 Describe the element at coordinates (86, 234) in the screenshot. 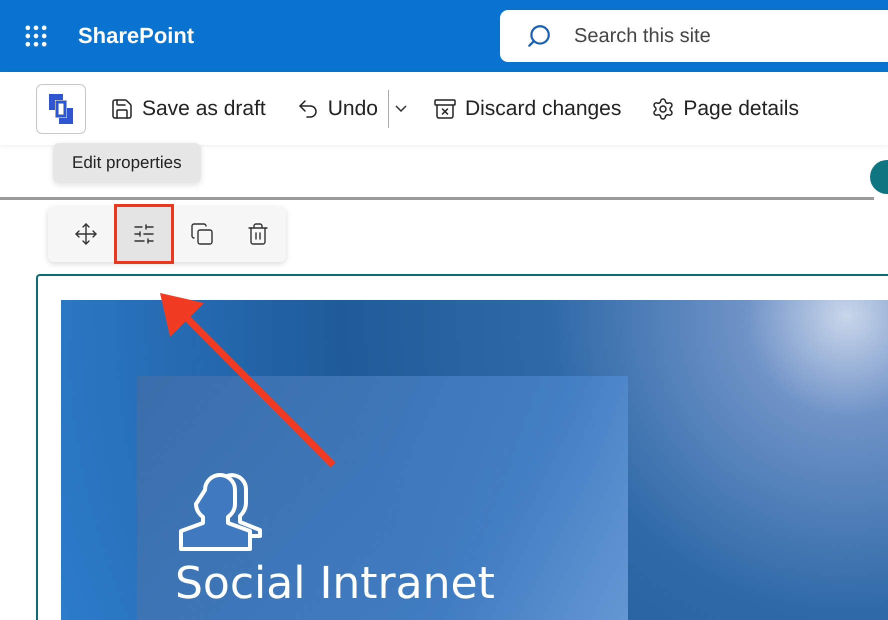

I see `move-icon` at that location.